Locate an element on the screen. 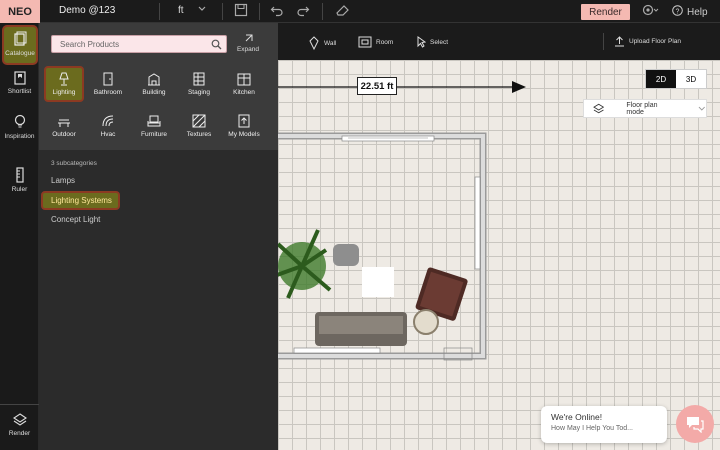 Image resolution: width=720 pixels, height=450 pixels. plant-icon is located at coordinates (305, 264).